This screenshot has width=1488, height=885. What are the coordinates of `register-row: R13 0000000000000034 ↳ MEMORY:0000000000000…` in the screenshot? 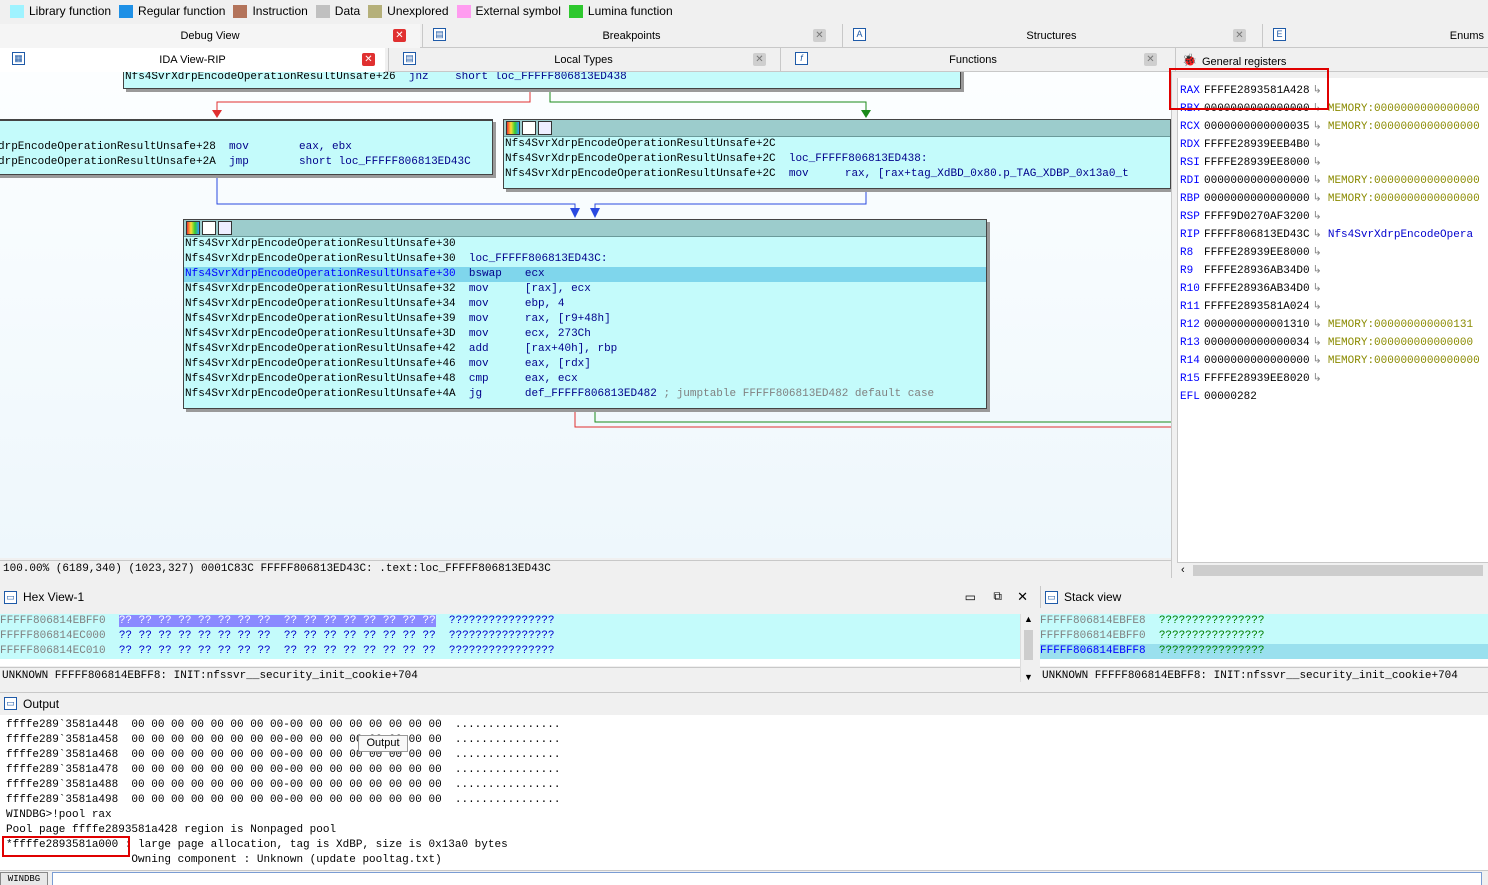 It's located at (1326, 343).